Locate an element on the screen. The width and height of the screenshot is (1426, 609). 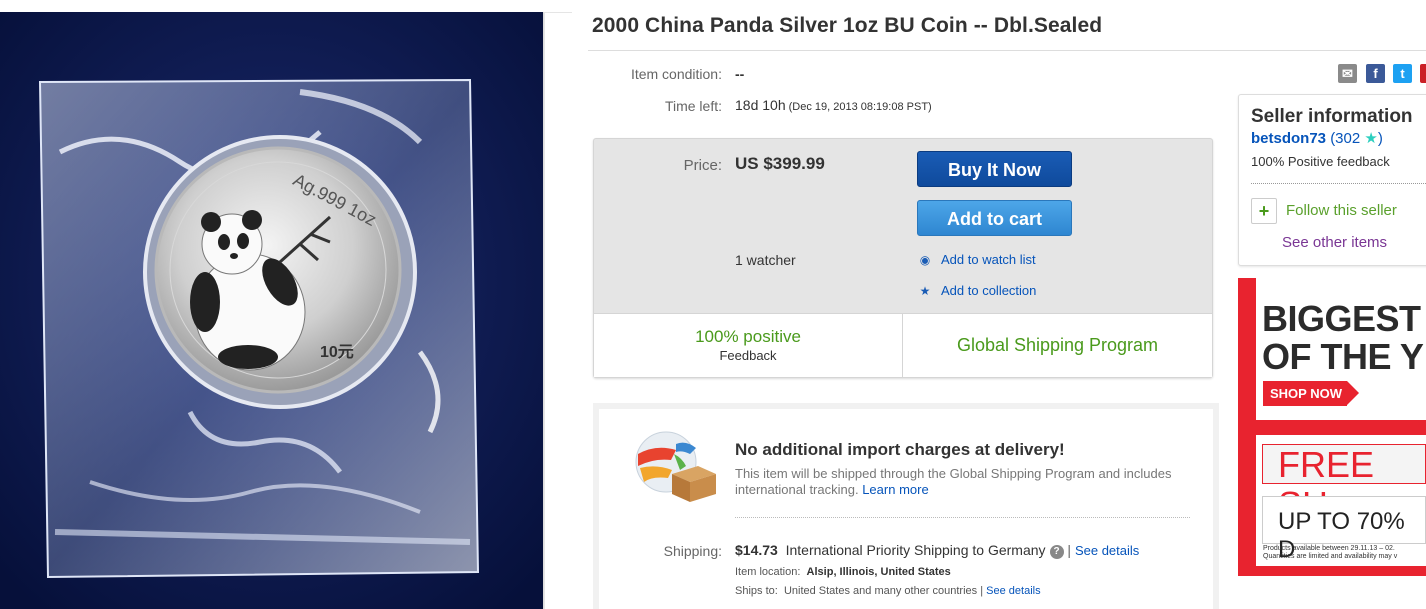
ad-shop-now-button: SHOP NOW is located at coordinates (1305, 393).